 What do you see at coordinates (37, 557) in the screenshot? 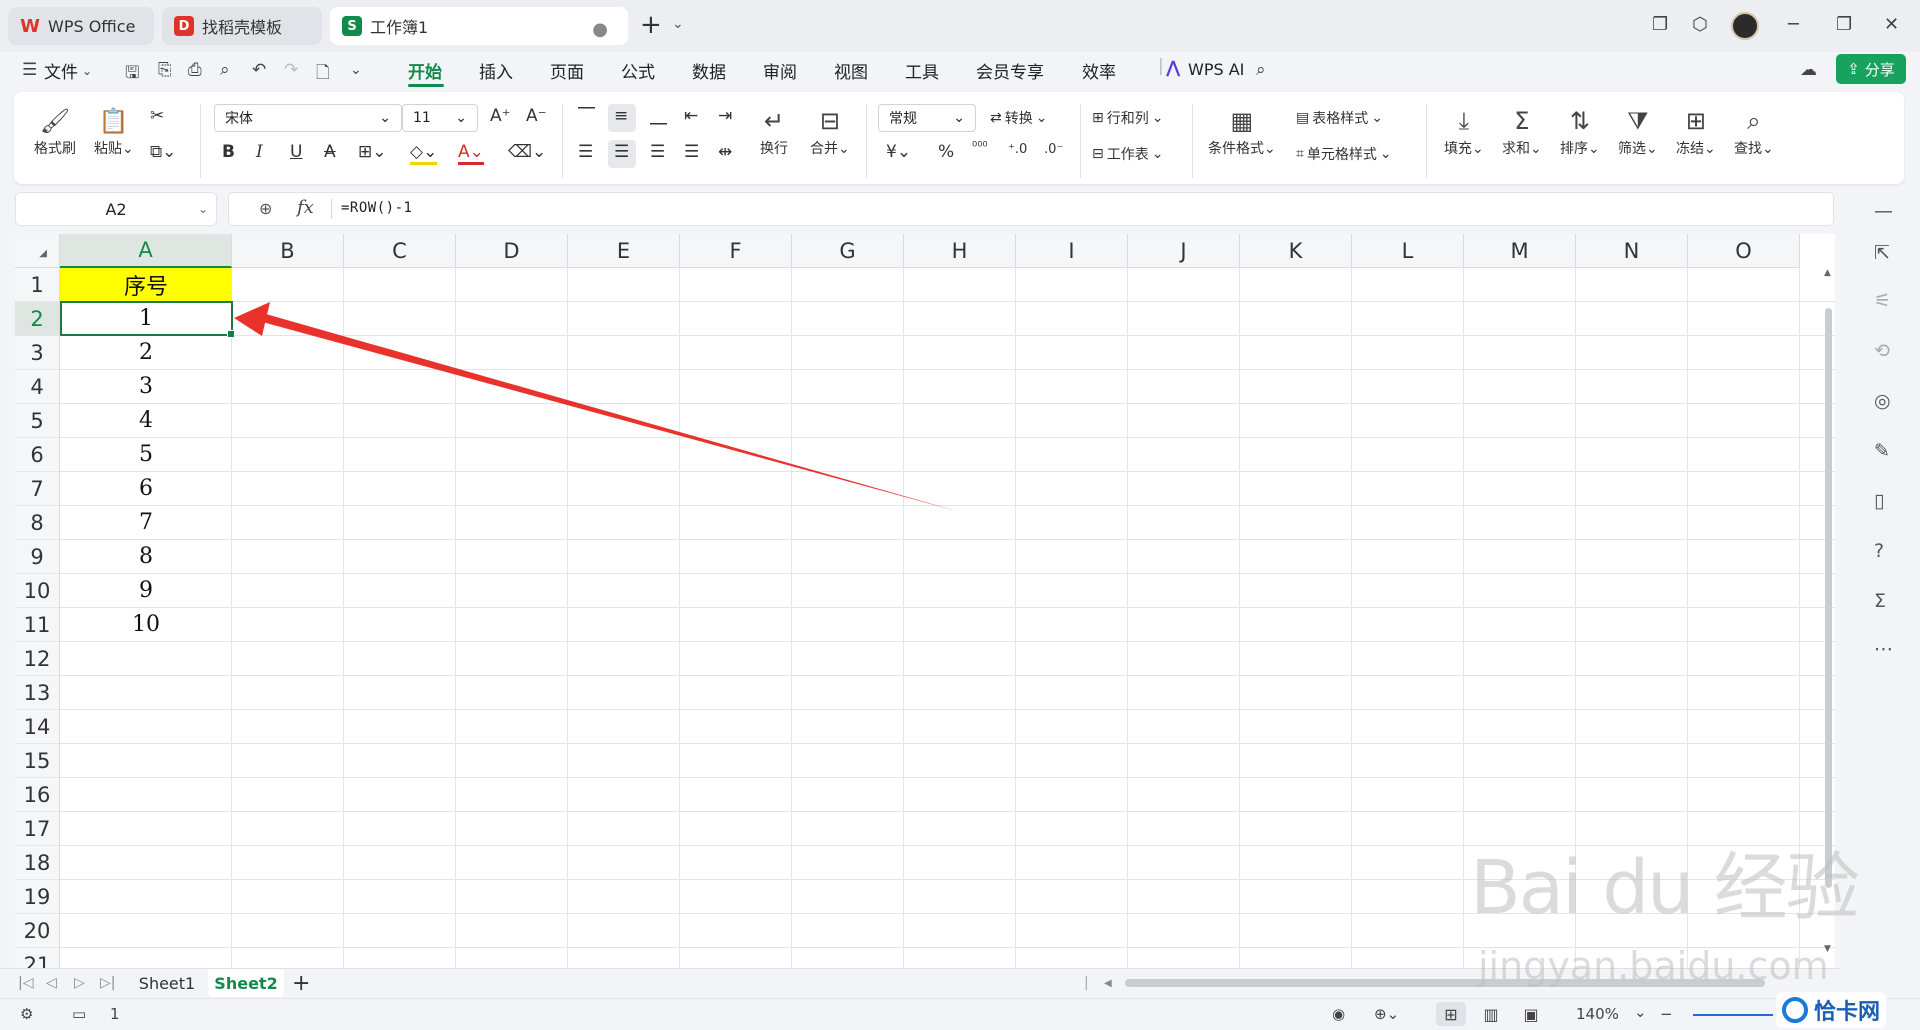
I see `row-header-9: 9` at bounding box center [37, 557].